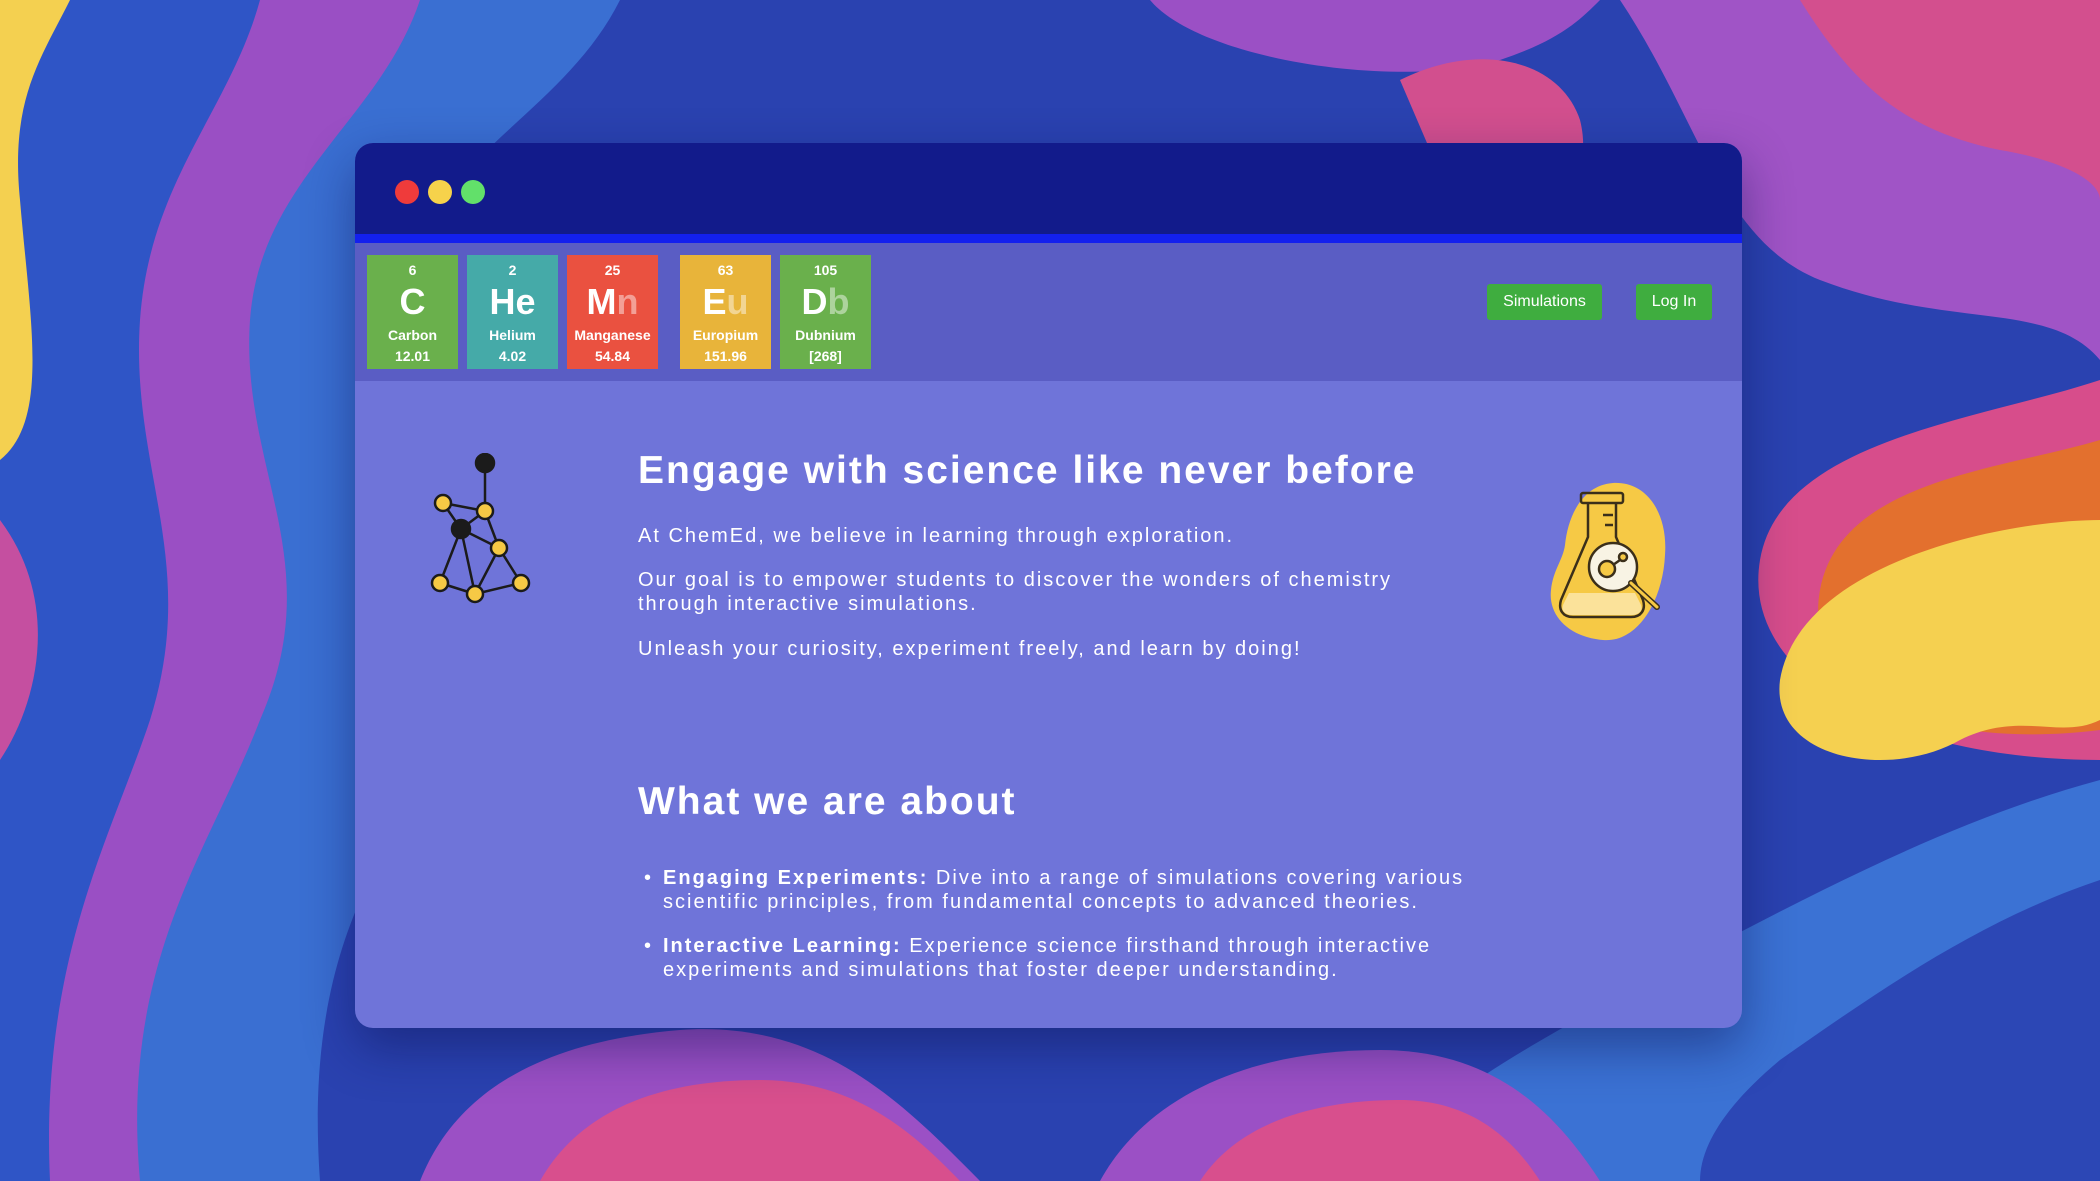  I want to click on symbol-main: C, so click(412, 301).